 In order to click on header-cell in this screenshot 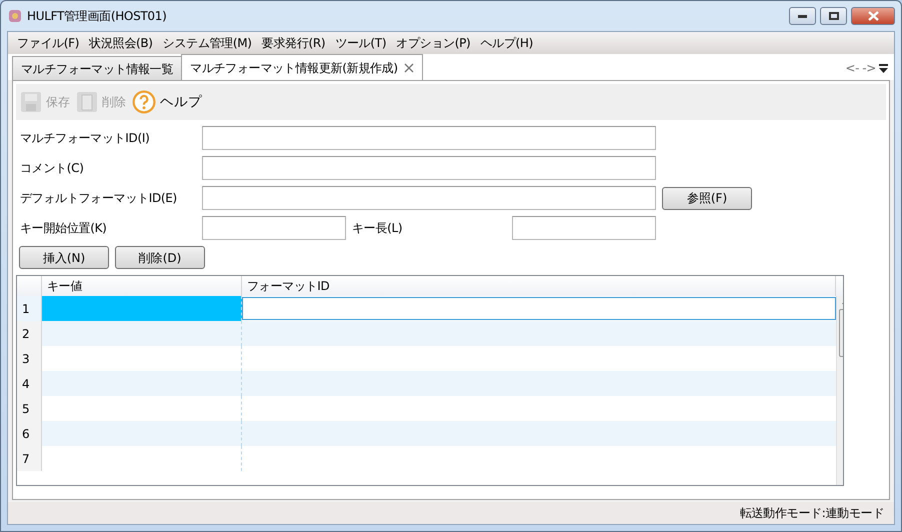, I will do `click(29, 286)`.